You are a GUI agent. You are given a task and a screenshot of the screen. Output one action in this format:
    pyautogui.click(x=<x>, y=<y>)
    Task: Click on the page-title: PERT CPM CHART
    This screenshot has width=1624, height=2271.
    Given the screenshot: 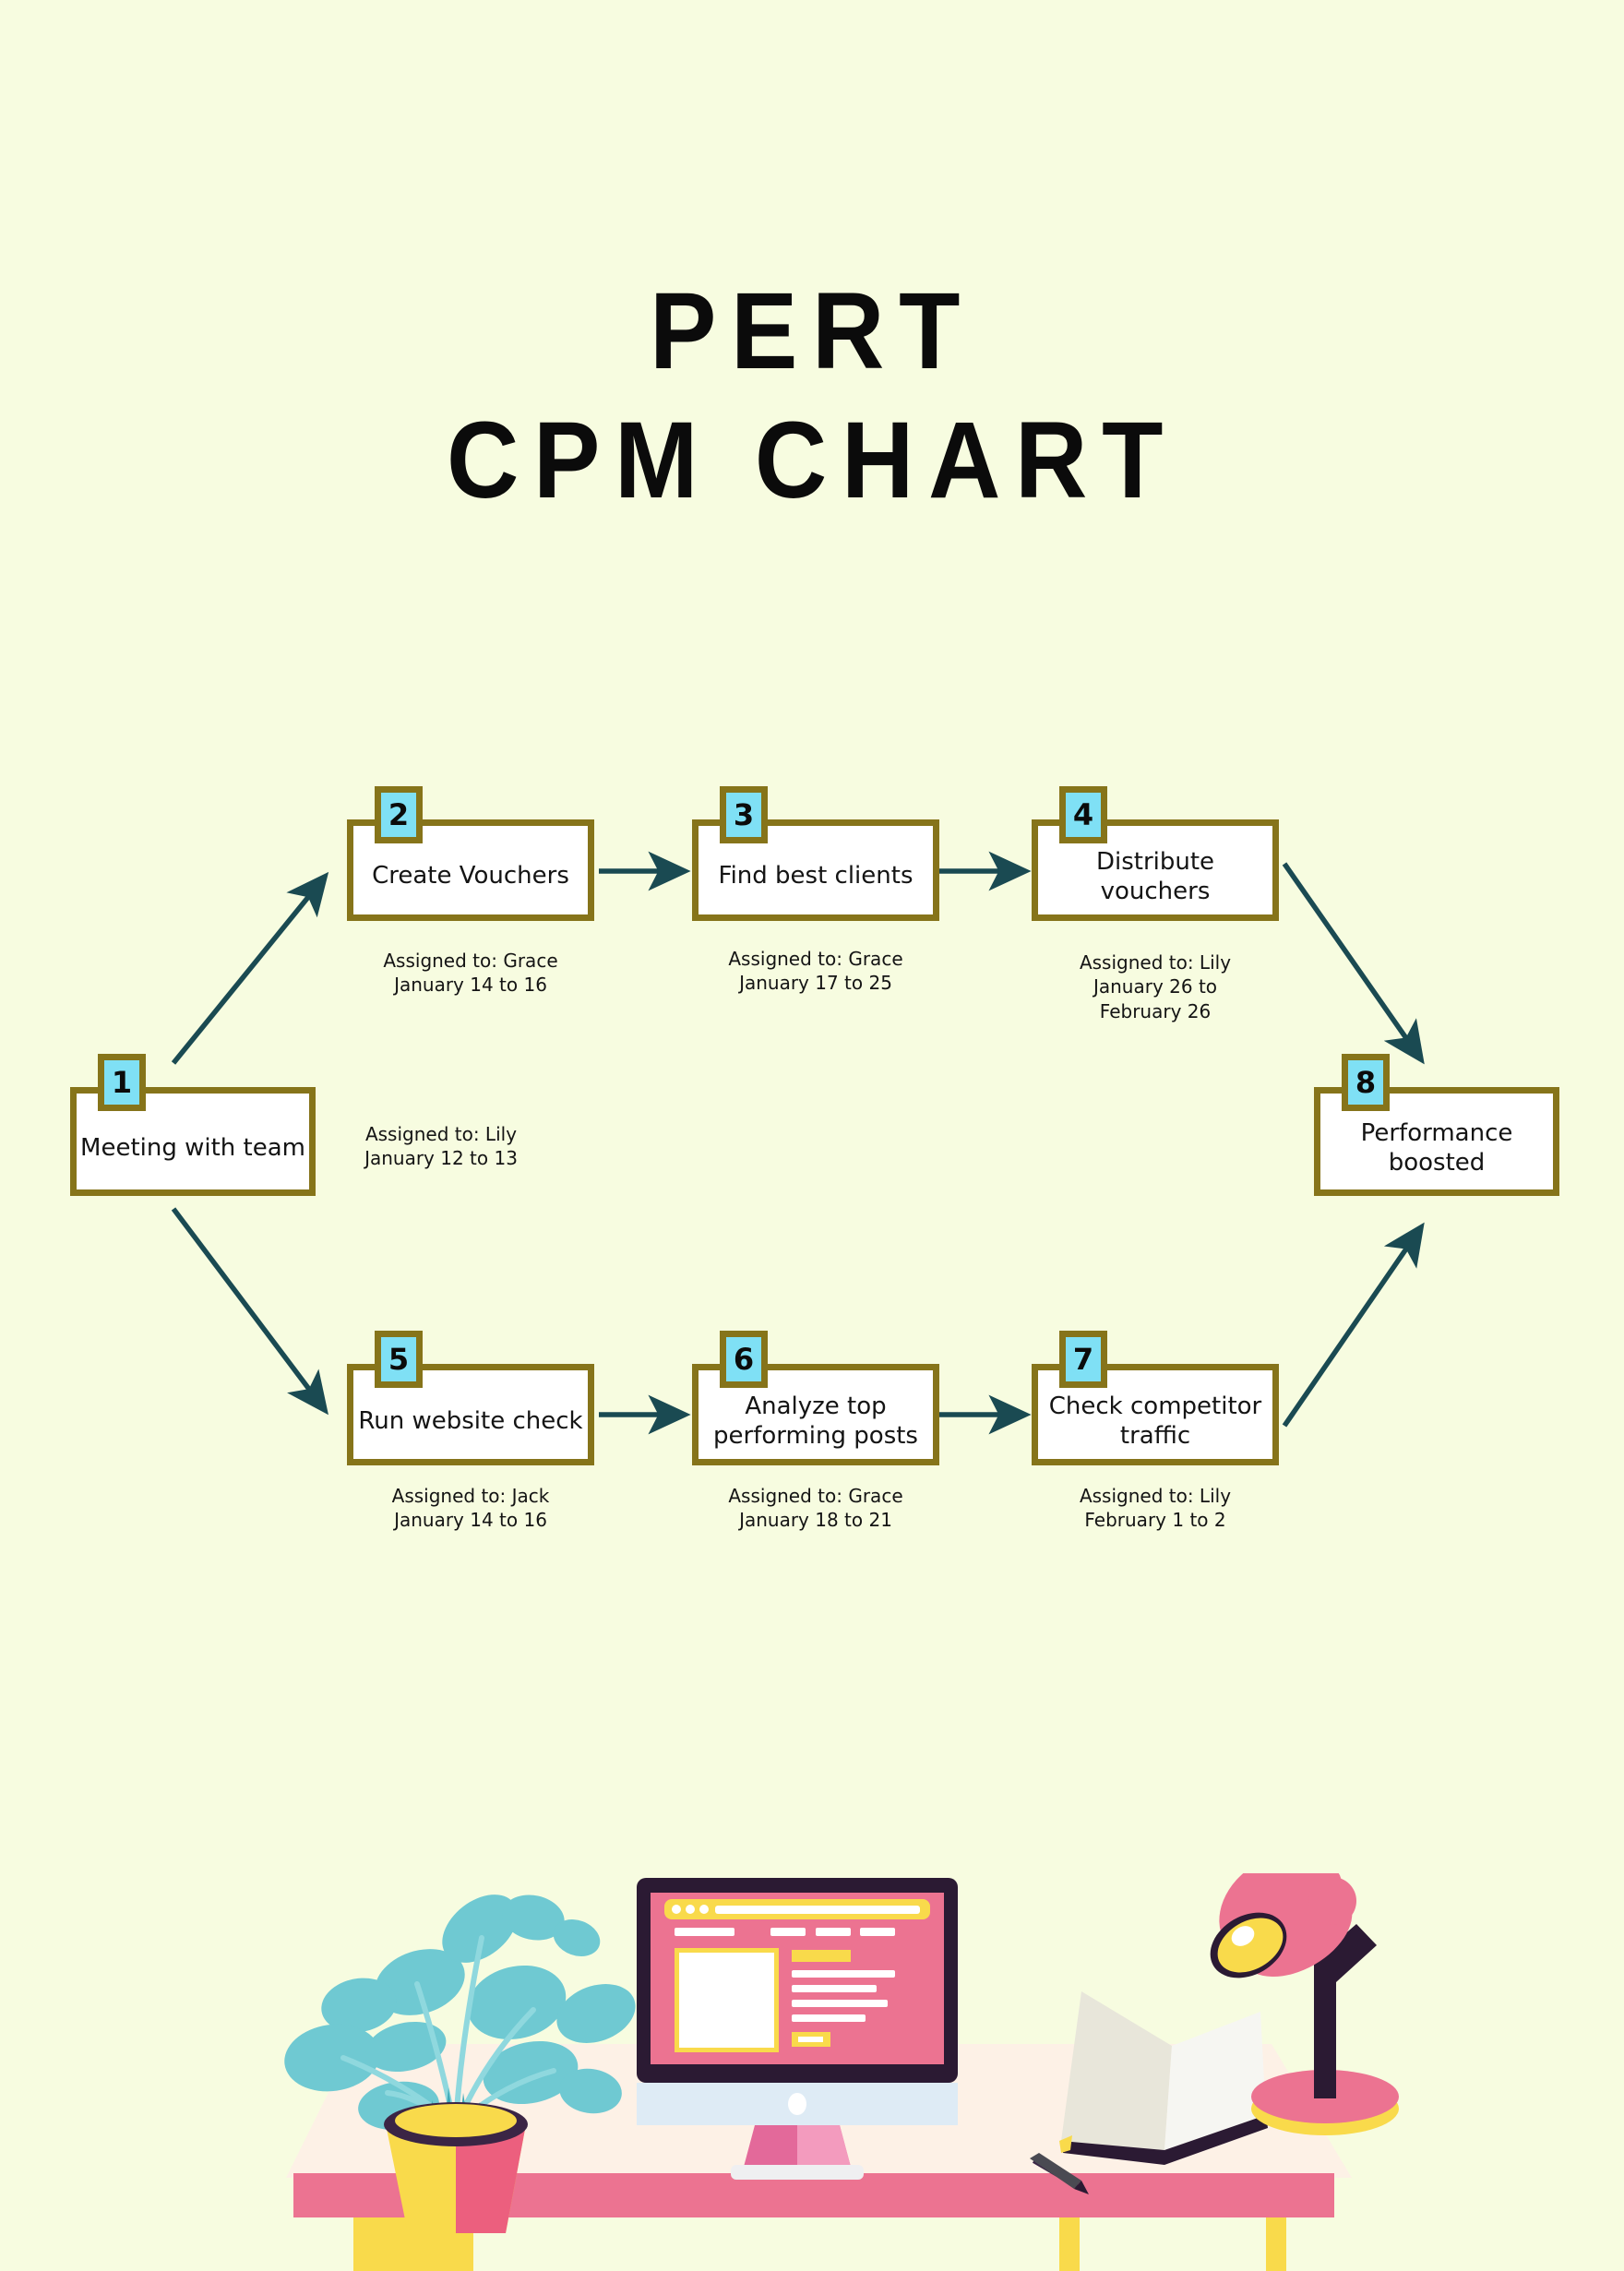 What is the action you would take?
    pyautogui.click(x=811, y=396)
    